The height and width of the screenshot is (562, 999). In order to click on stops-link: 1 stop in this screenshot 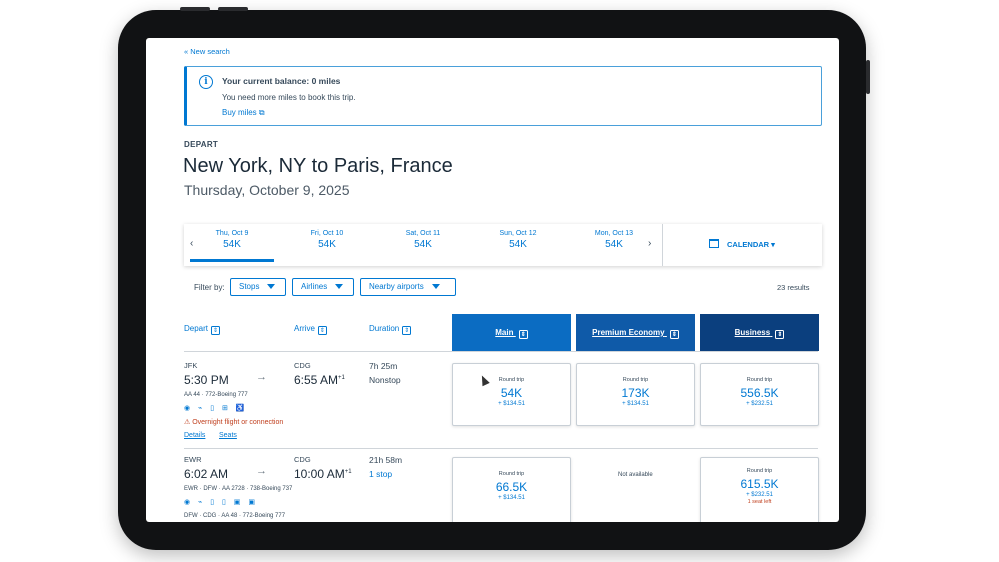, I will do `click(380, 474)`.